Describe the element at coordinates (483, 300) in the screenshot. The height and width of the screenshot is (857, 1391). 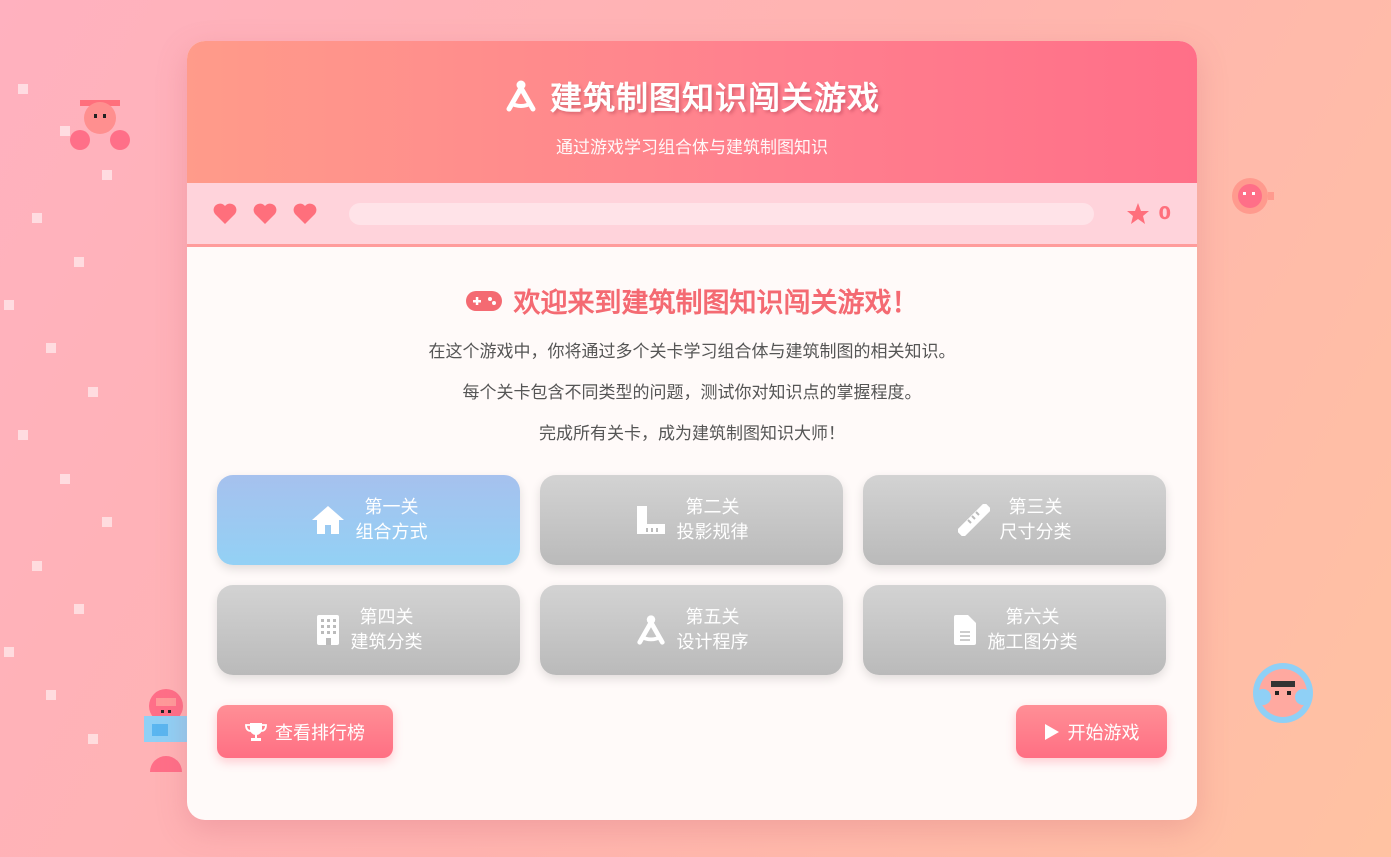
I see `gamepad-icon` at that location.